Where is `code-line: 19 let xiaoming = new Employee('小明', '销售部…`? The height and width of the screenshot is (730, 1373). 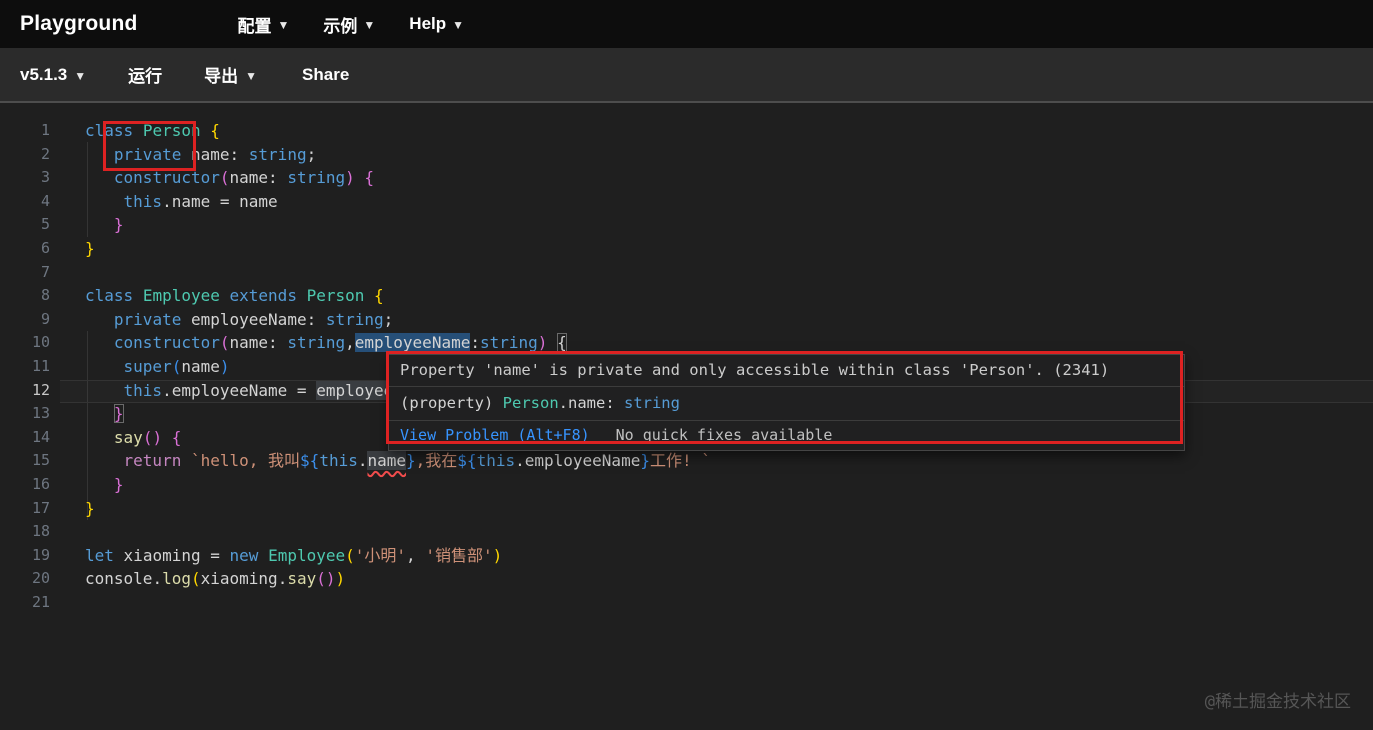
code-line: 19 let xiaoming = new Employee('小明', '销售部… is located at coordinates (686, 556).